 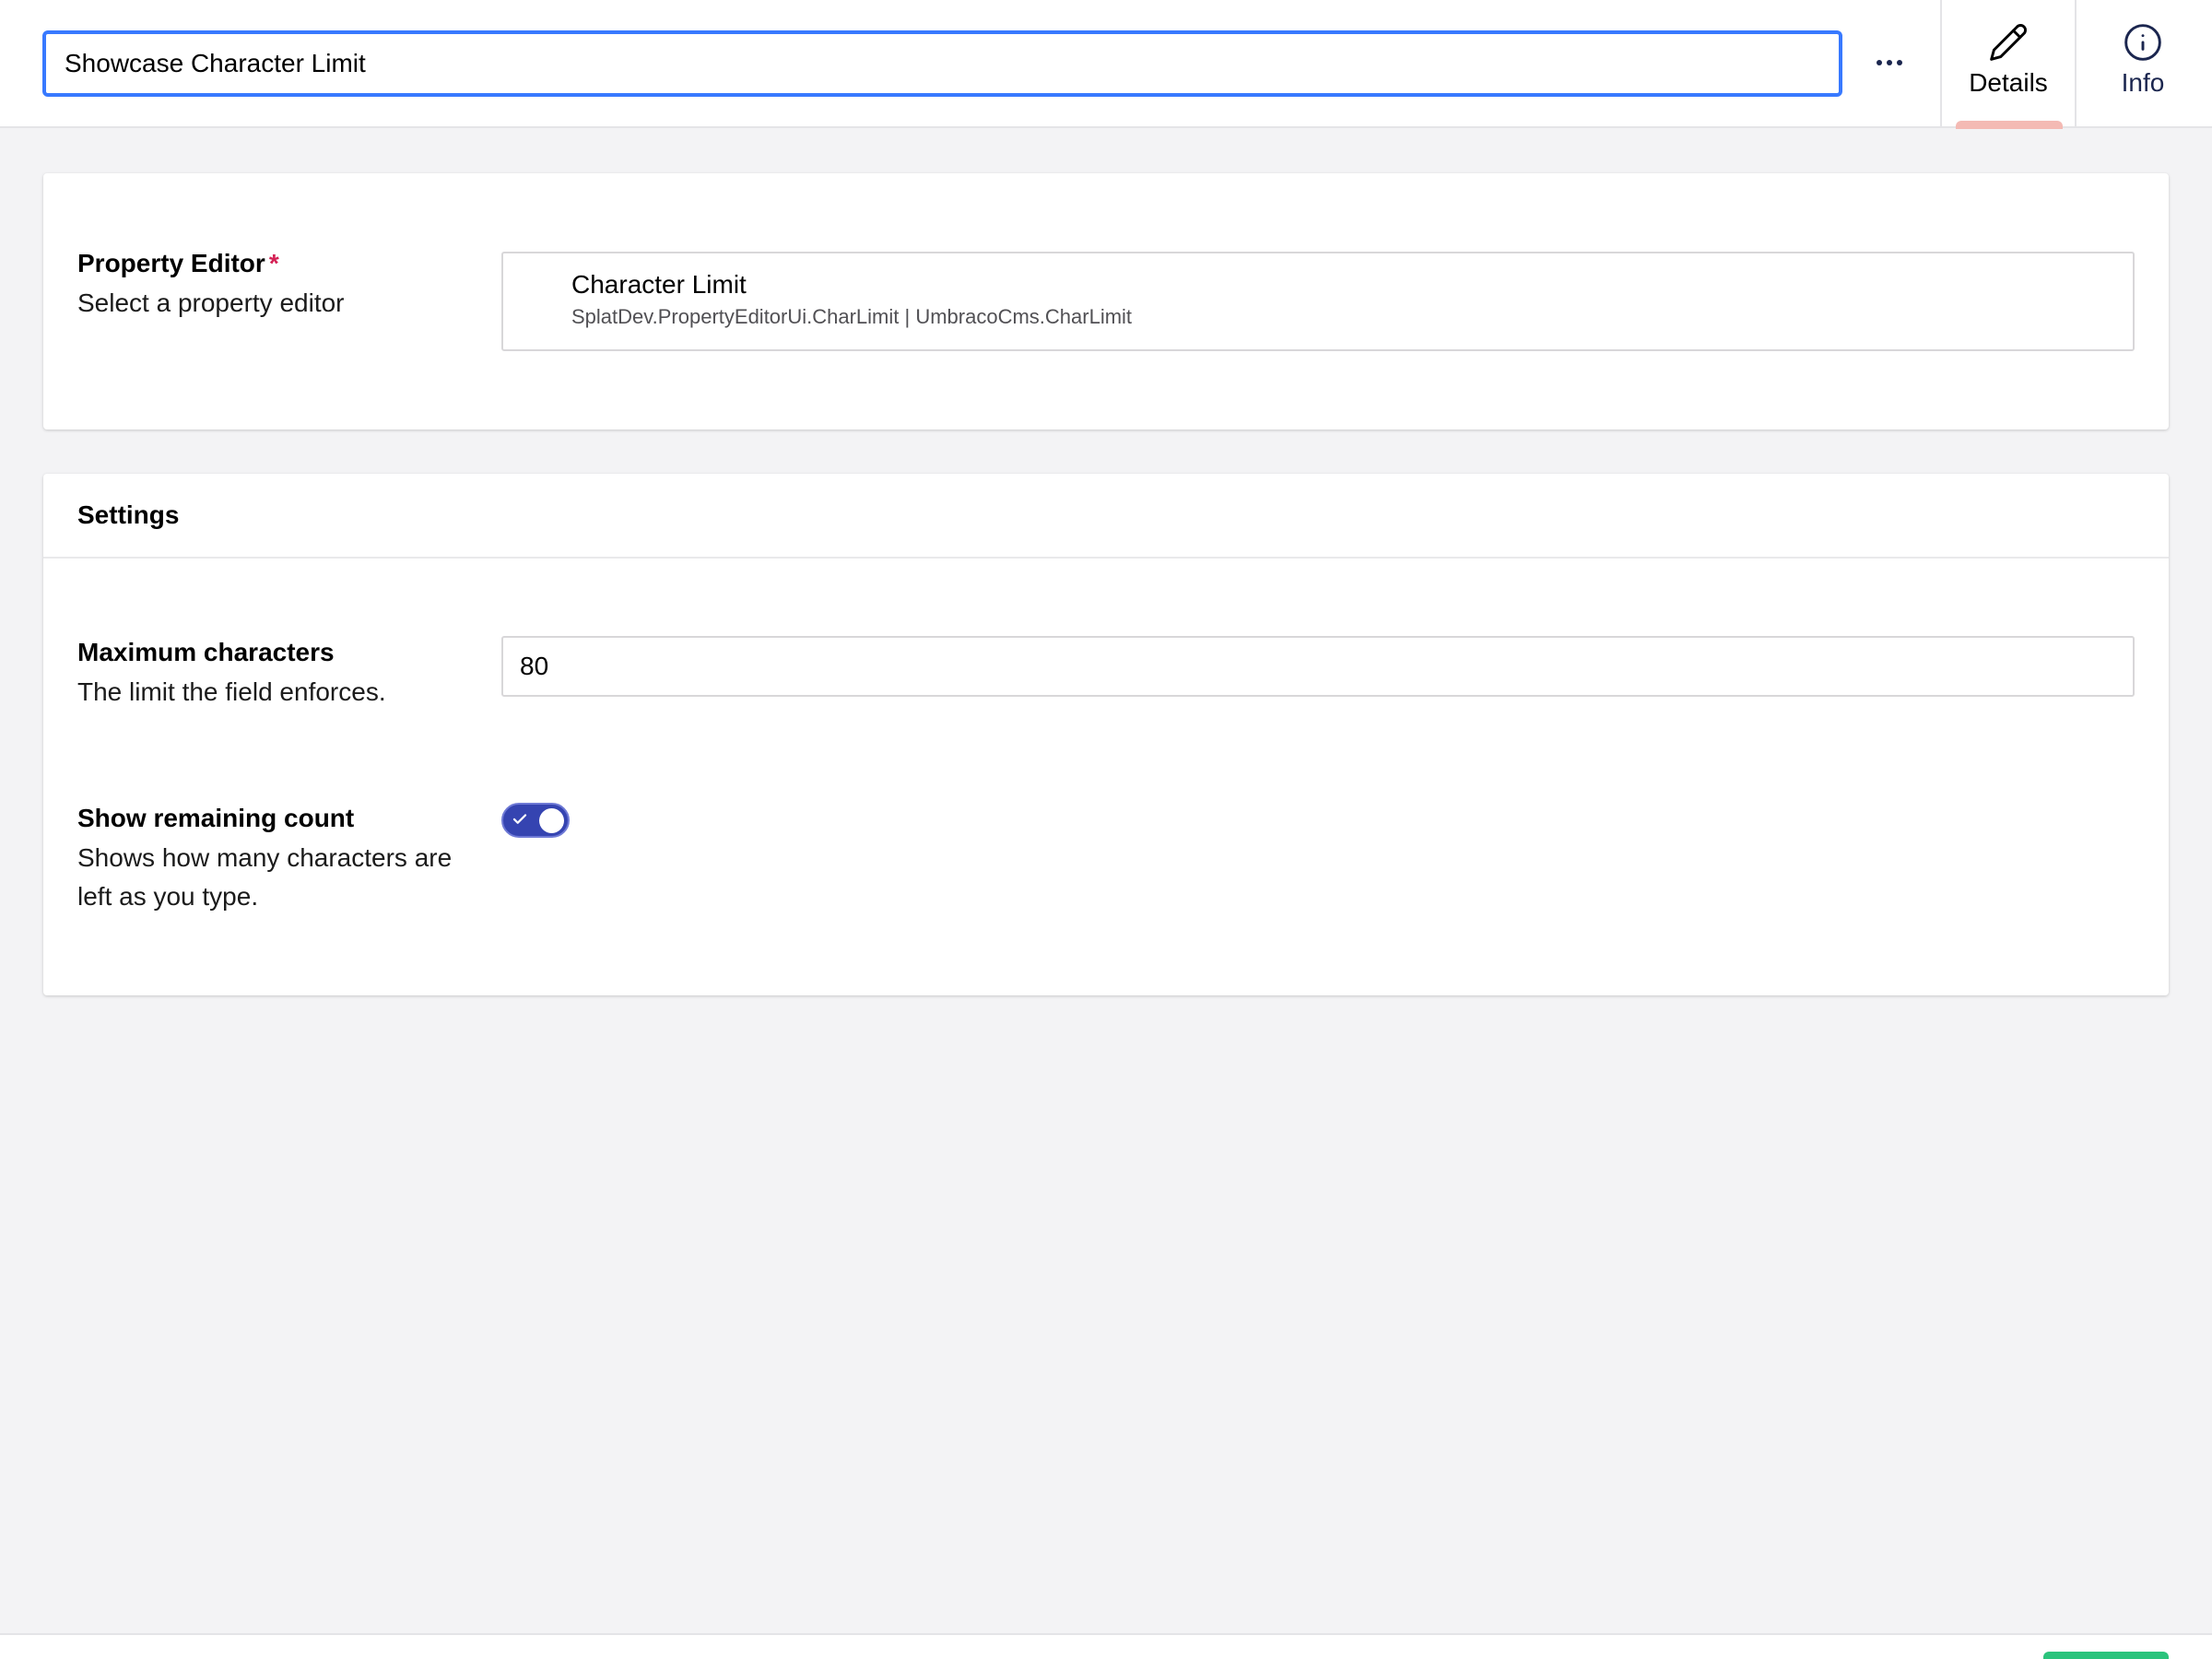 What do you see at coordinates (231, 691) in the screenshot?
I see `max-chars-description: The limit the field enforces.` at bounding box center [231, 691].